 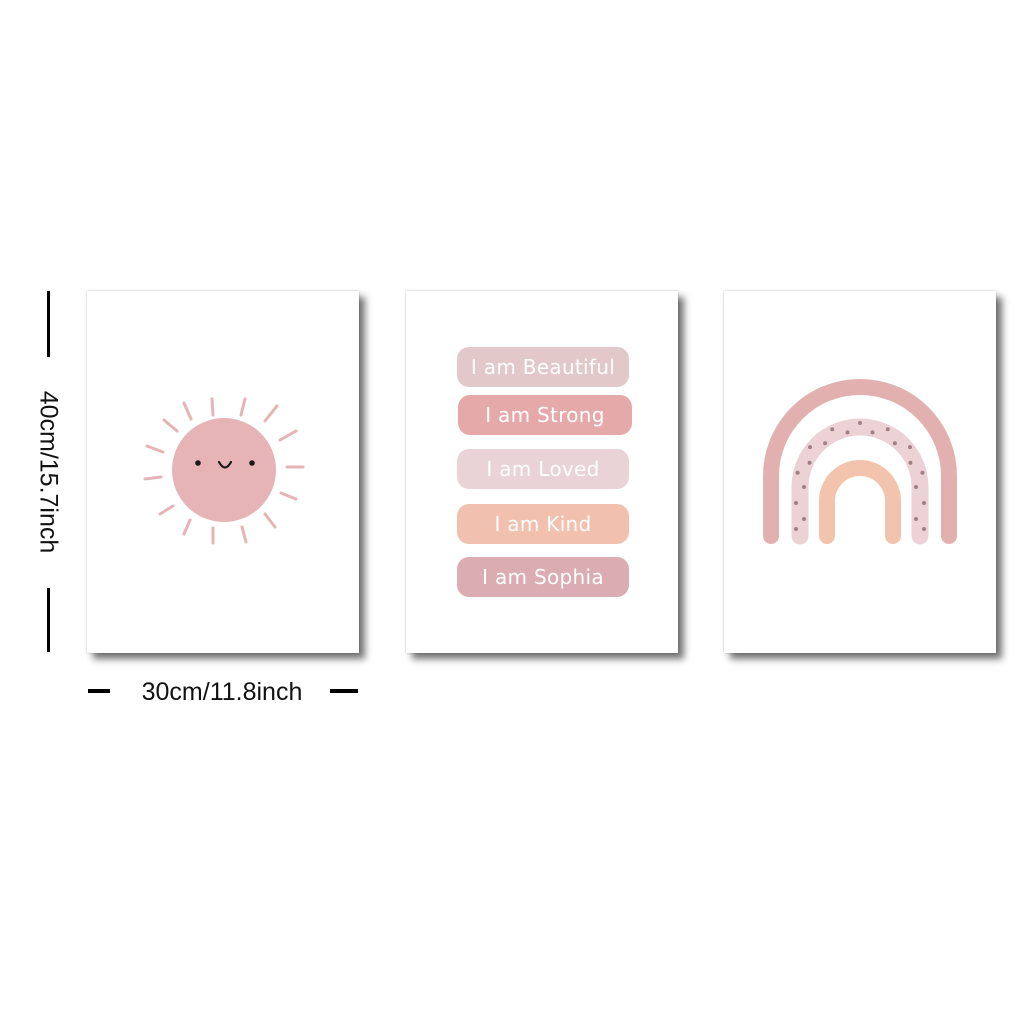 I want to click on affirmation-text: I am Sophia, so click(x=543, y=577).